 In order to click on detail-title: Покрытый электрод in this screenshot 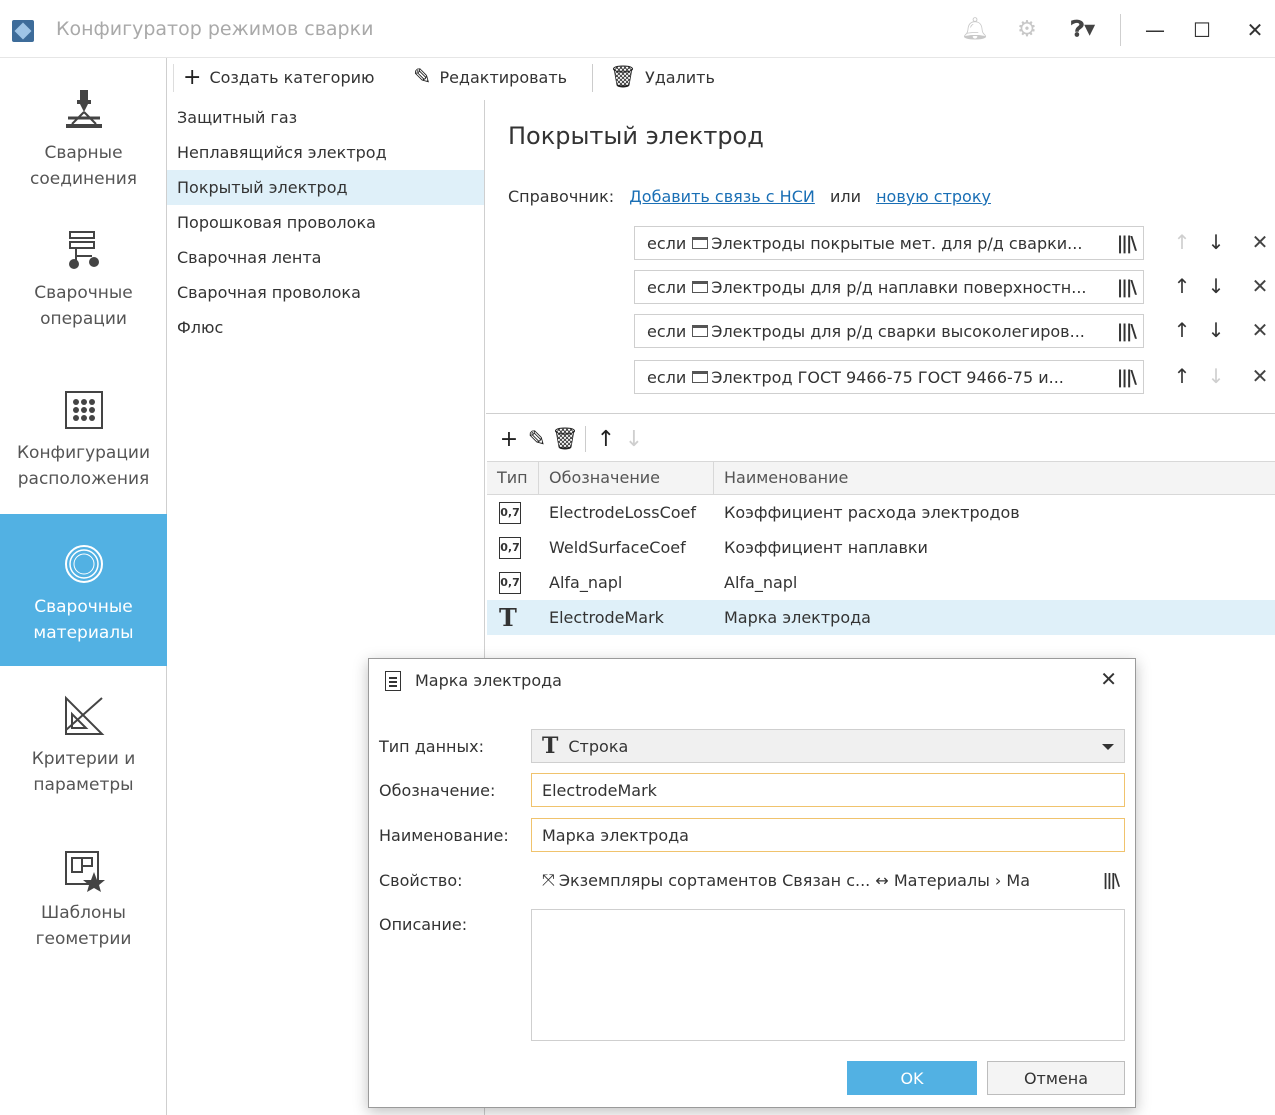, I will do `click(636, 136)`.